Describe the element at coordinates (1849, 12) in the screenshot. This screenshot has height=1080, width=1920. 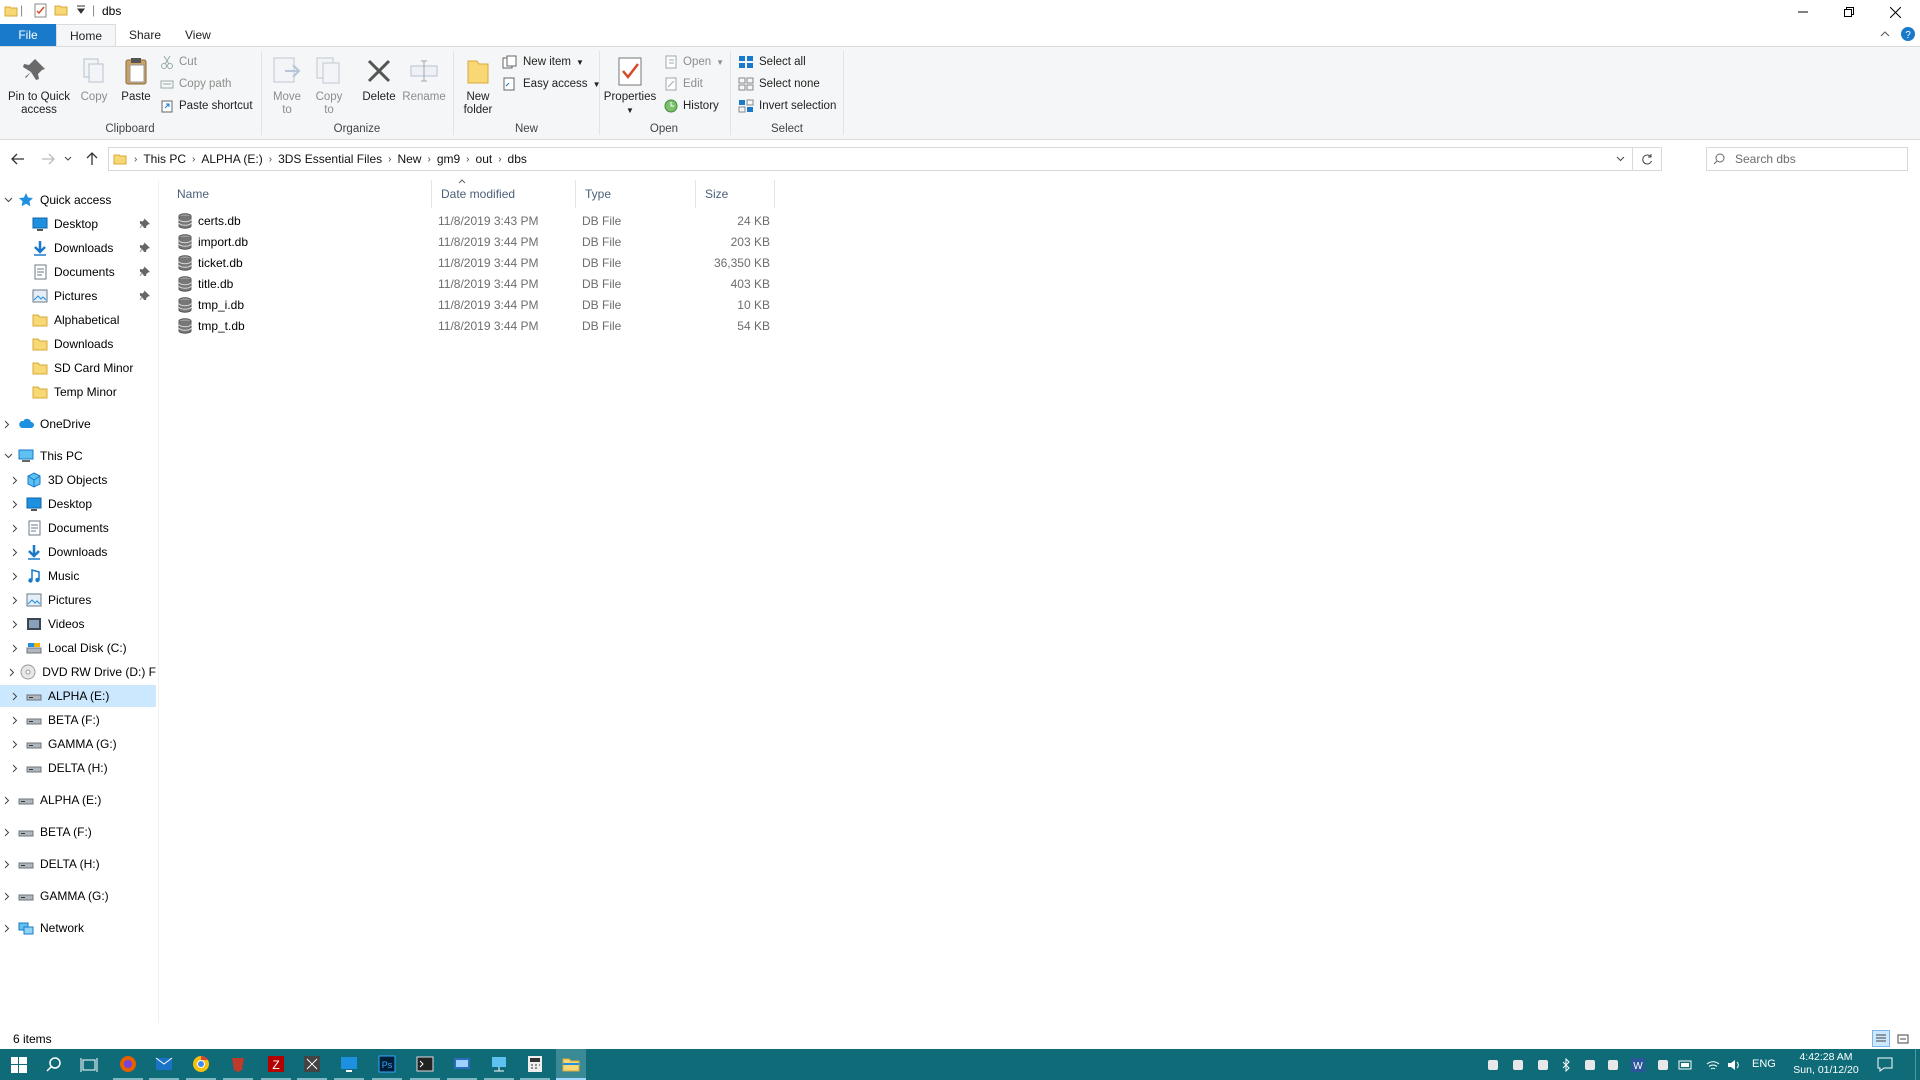
I see `restore-button` at that location.